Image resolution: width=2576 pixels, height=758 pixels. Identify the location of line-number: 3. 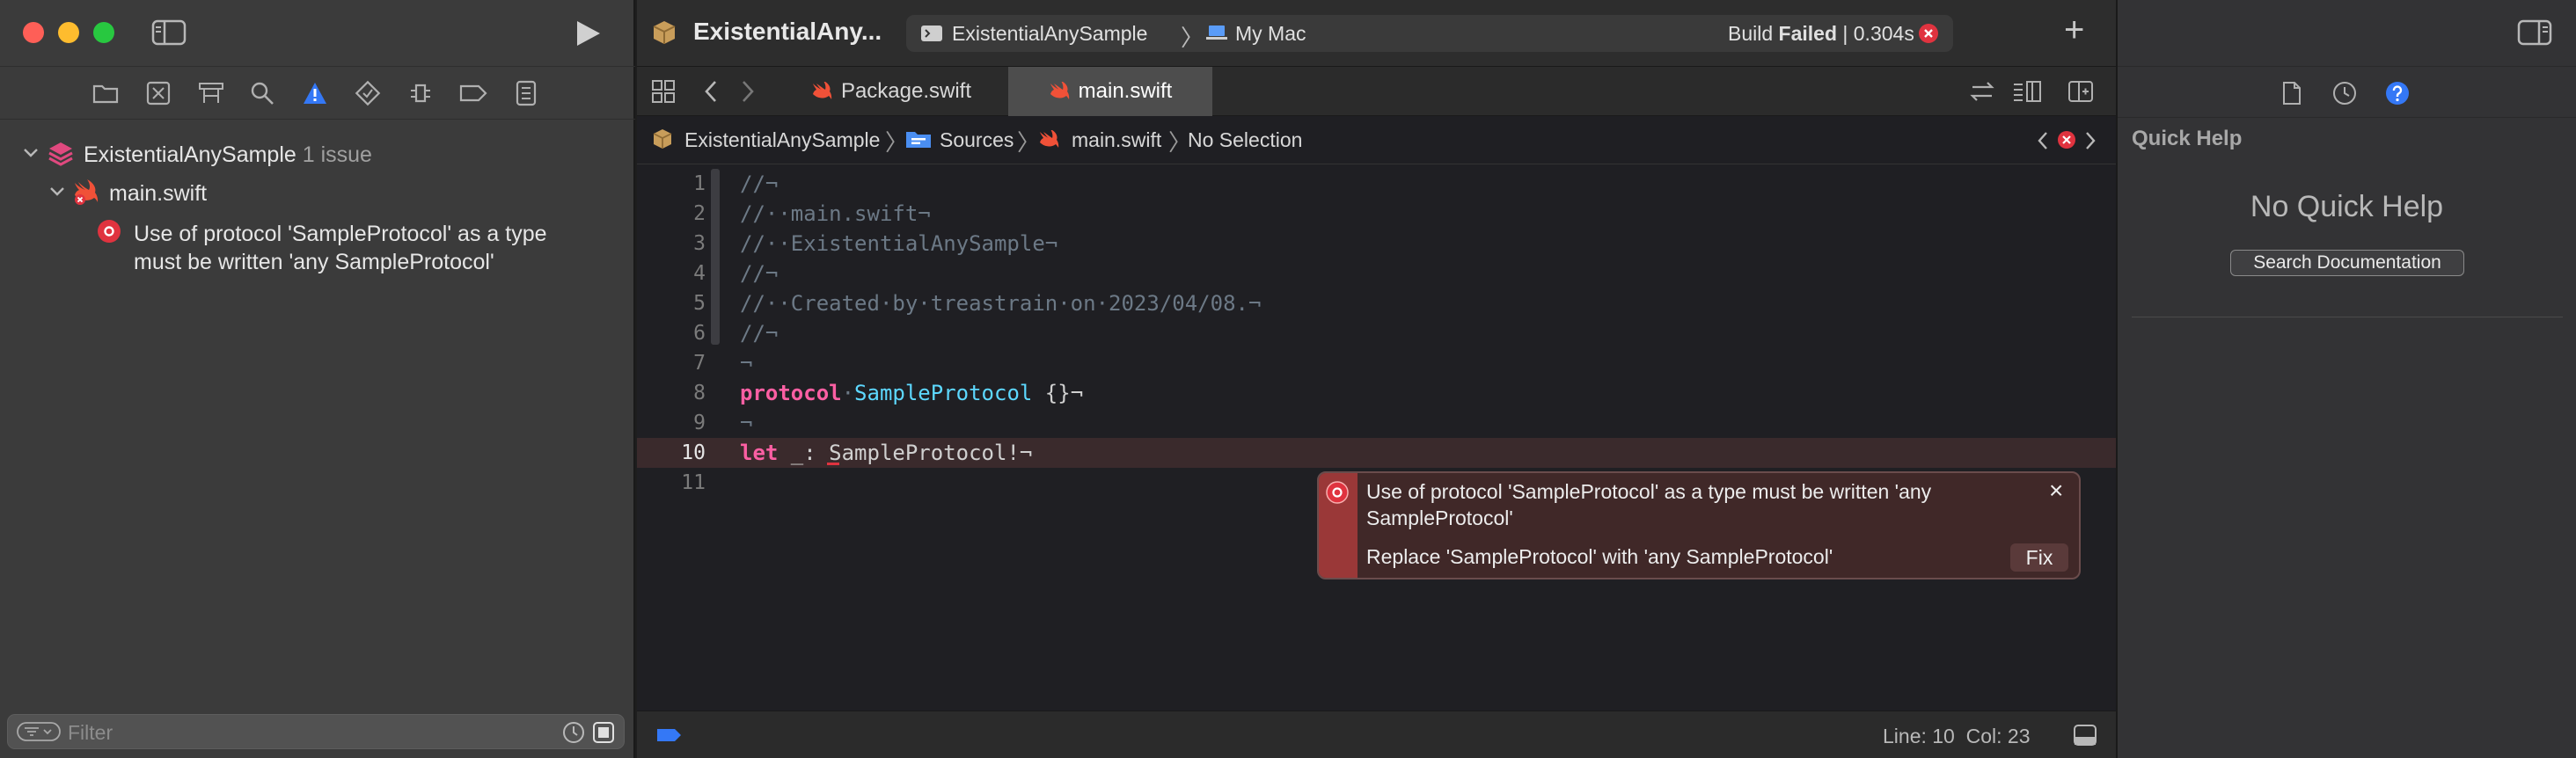
(699, 243).